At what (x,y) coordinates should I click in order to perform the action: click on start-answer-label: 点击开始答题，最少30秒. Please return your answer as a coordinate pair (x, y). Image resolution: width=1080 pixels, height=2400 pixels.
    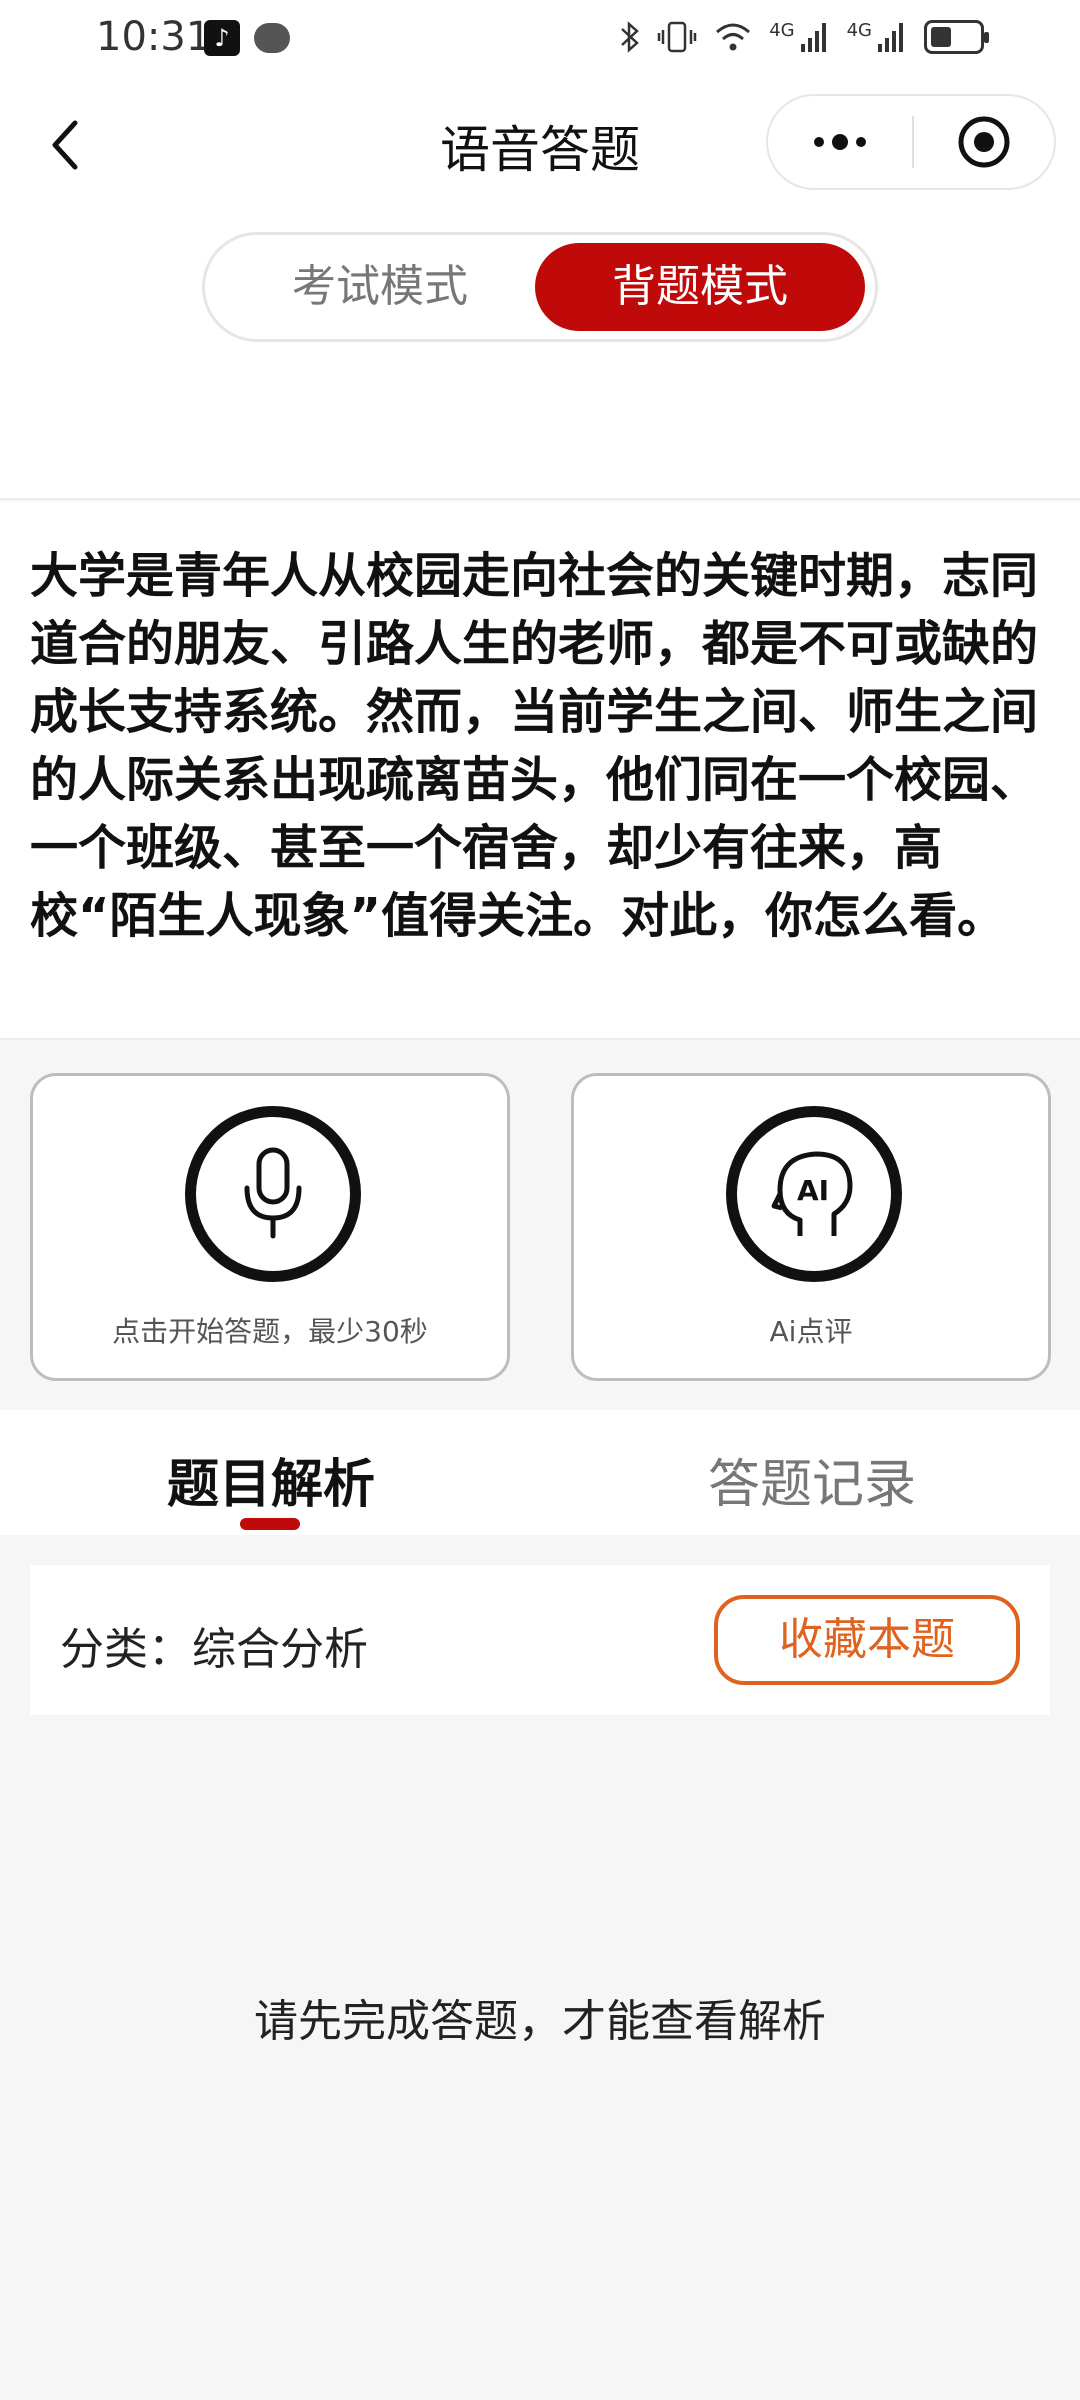
    Looking at the image, I should click on (270, 1331).